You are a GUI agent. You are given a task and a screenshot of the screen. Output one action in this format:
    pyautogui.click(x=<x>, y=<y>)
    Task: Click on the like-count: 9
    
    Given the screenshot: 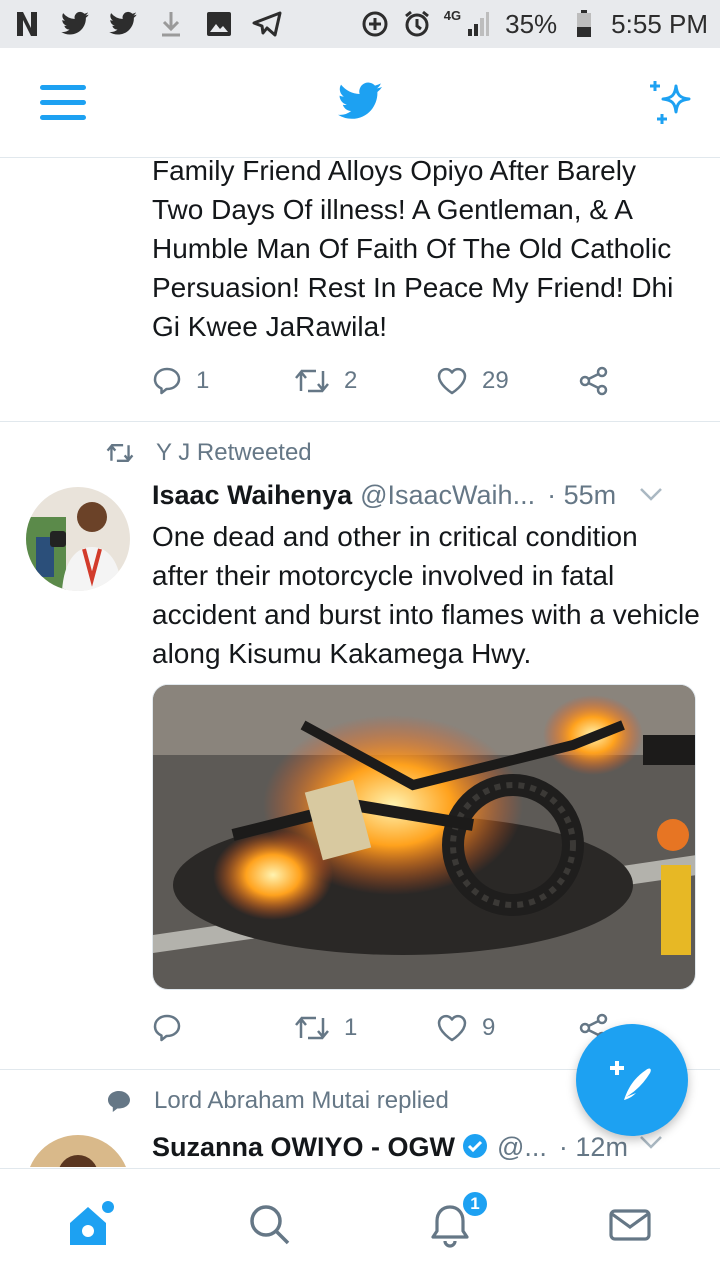 What is the action you would take?
    pyautogui.click(x=489, y=1027)
    